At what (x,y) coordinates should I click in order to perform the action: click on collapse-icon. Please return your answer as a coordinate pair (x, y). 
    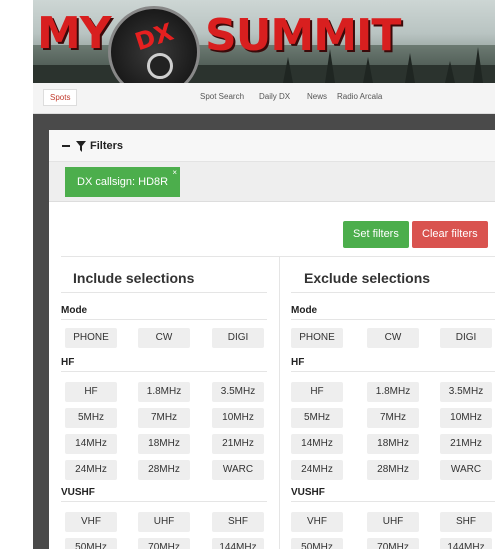
    Looking at the image, I should click on (66, 146).